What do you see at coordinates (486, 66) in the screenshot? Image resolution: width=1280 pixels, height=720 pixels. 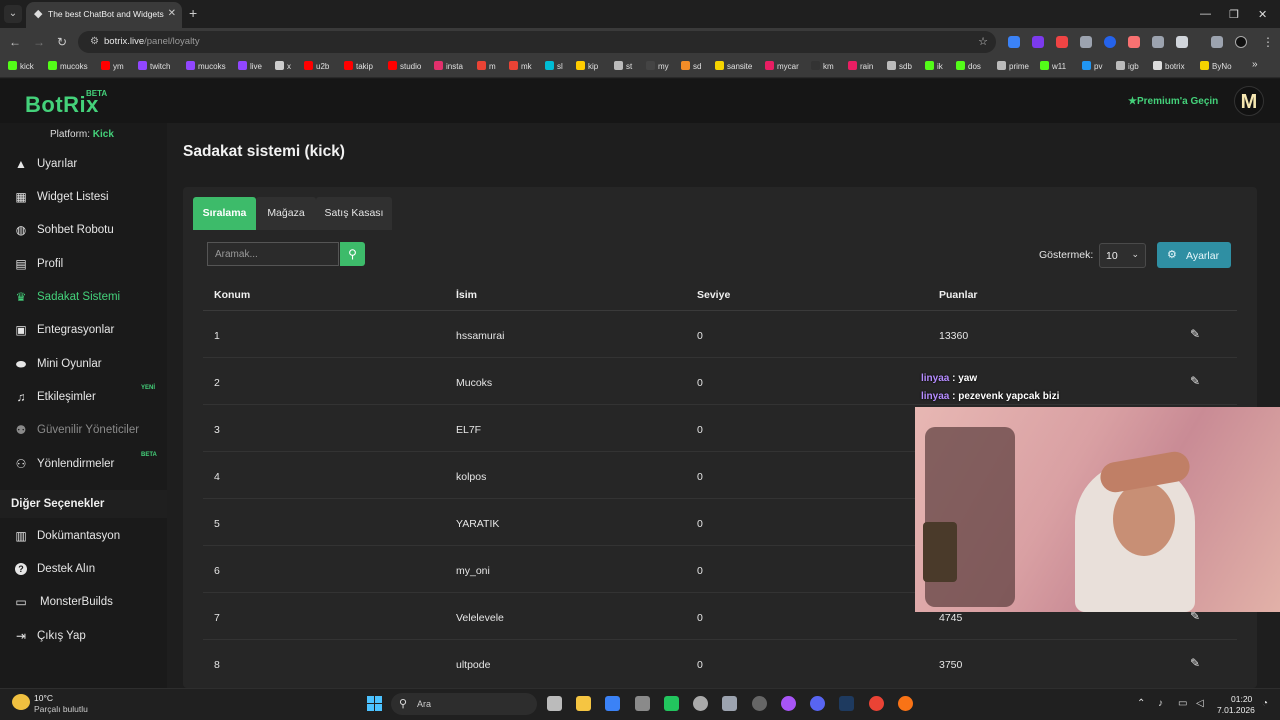 I see `bookmark: m` at bounding box center [486, 66].